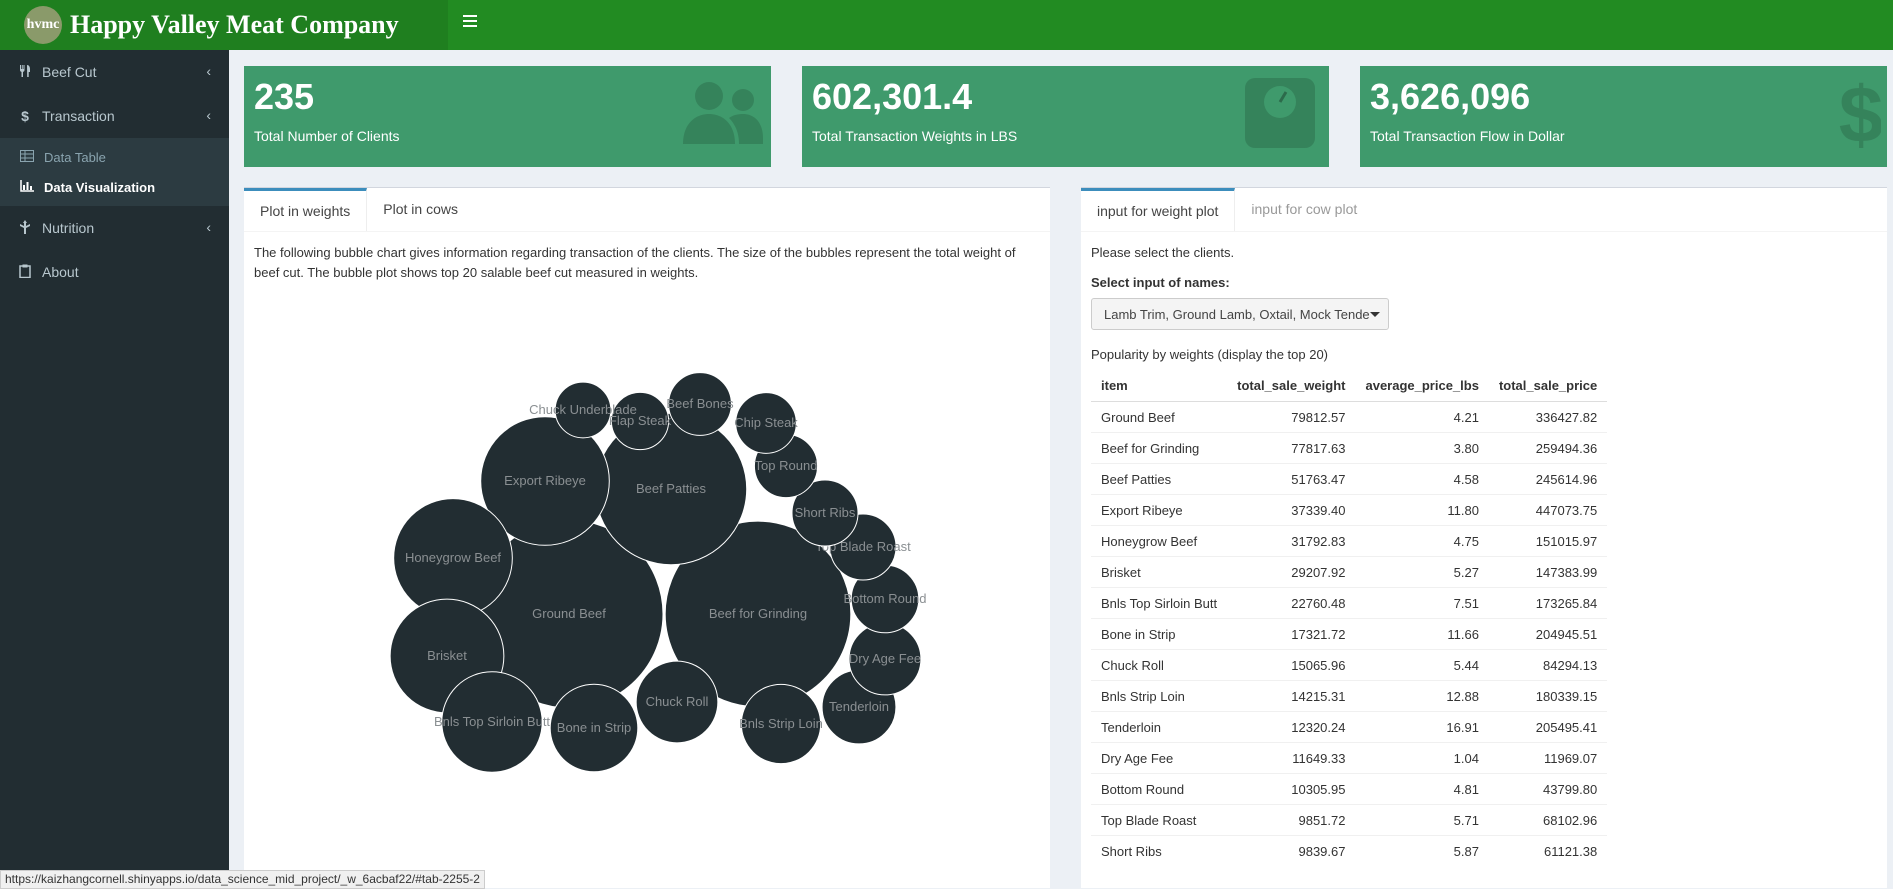 This screenshot has width=1893, height=889. I want to click on bubble-label: Tenderloin, so click(859, 706).